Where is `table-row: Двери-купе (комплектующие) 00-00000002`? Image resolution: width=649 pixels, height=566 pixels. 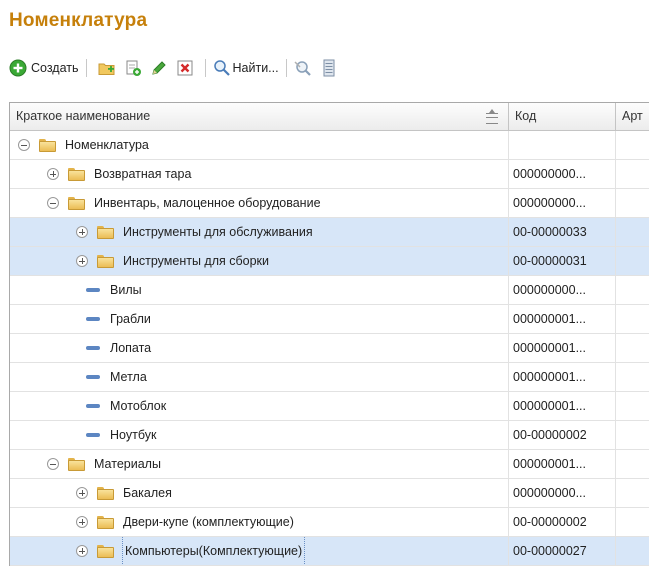
table-row: Двери-купе (комплектующие) 00-00000002 is located at coordinates (329, 522).